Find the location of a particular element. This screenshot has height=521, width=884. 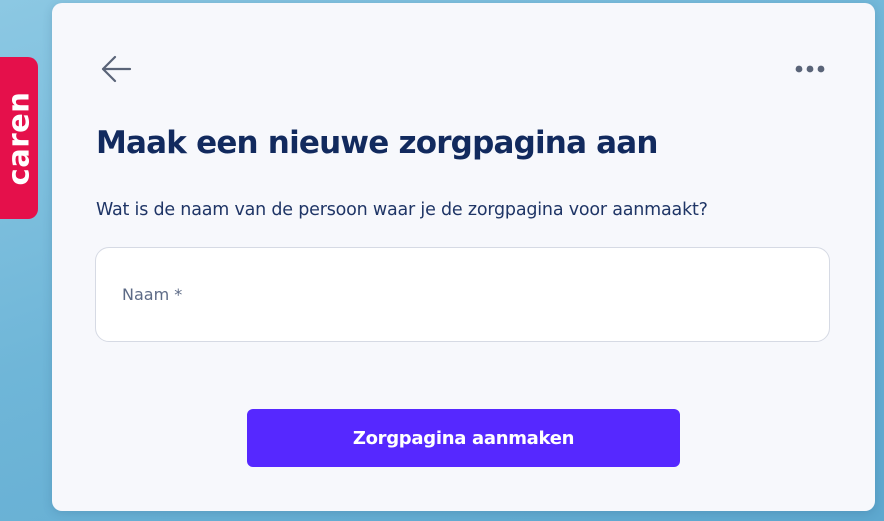

name-input is located at coordinates (462, 294).